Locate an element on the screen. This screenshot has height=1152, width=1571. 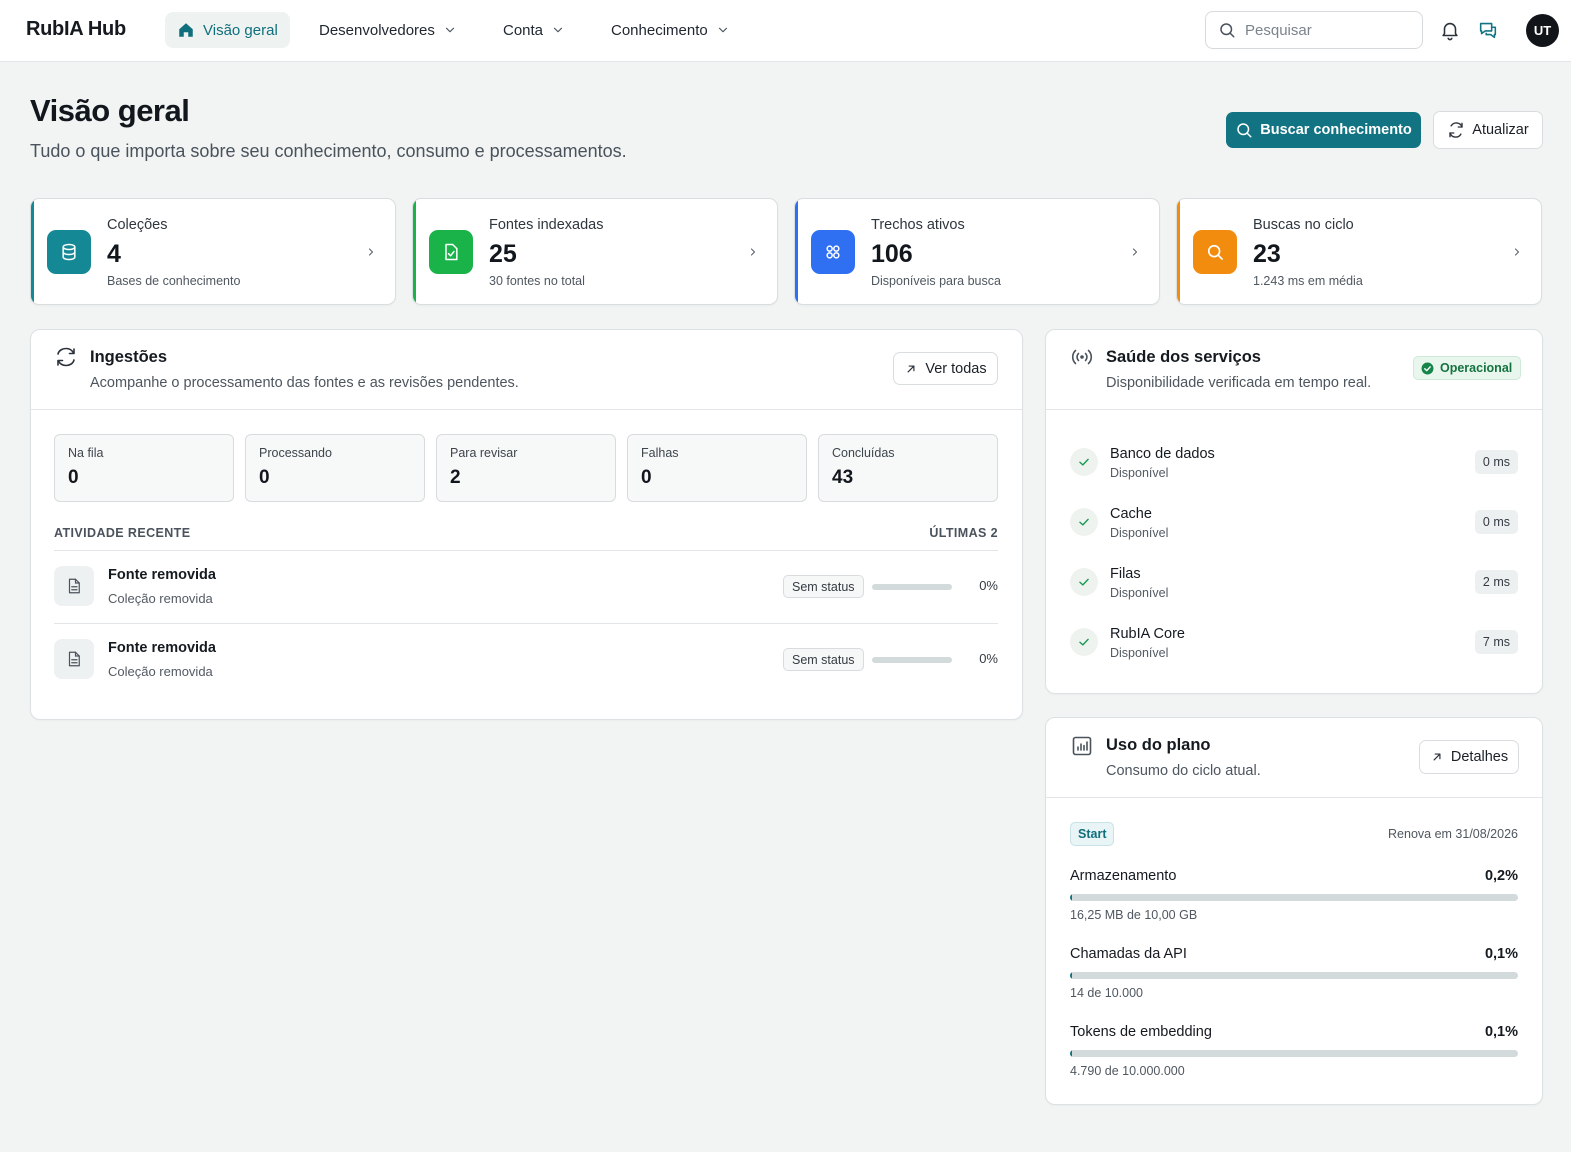
stat-sub: 30 fontes no total is located at coordinates (537, 281).